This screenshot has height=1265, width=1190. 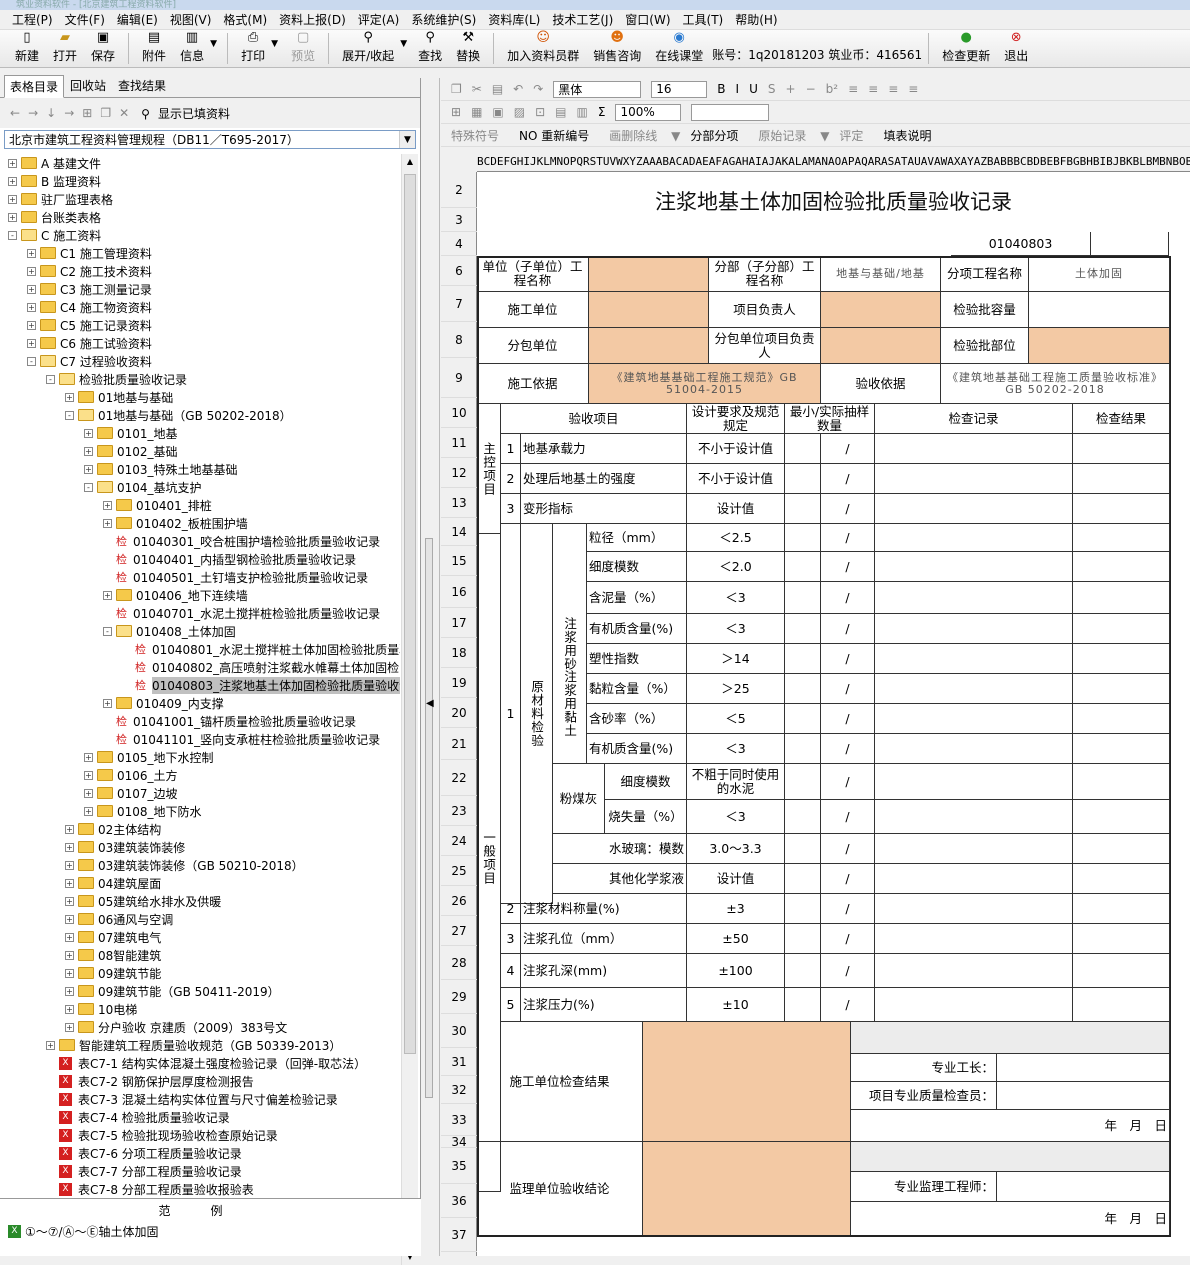 What do you see at coordinates (459, 683) in the screenshot?
I see `row-number: 19` at bounding box center [459, 683].